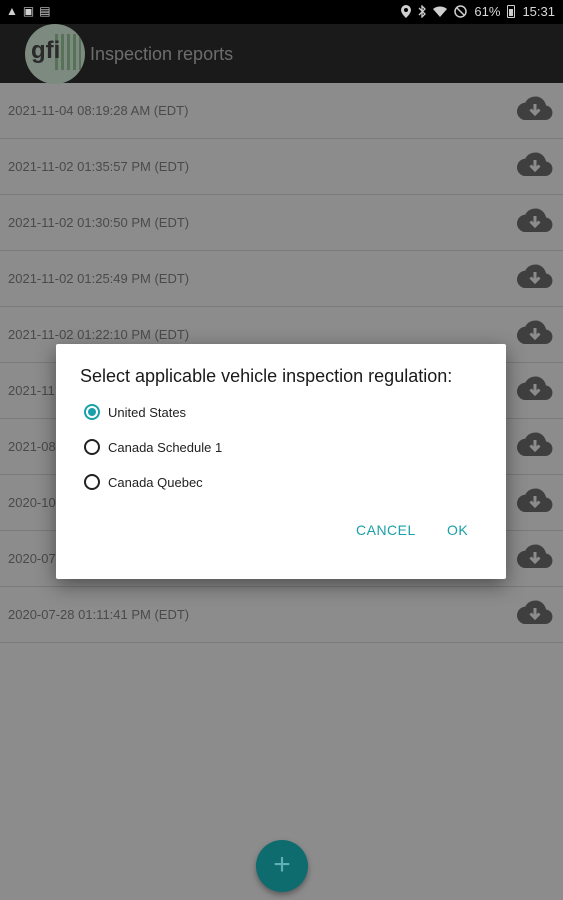 The image size is (563, 900). What do you see at coordinates (12, 11) in the screenshot?
I see `warning-icon: ▲` at bounding box center [12, 11].